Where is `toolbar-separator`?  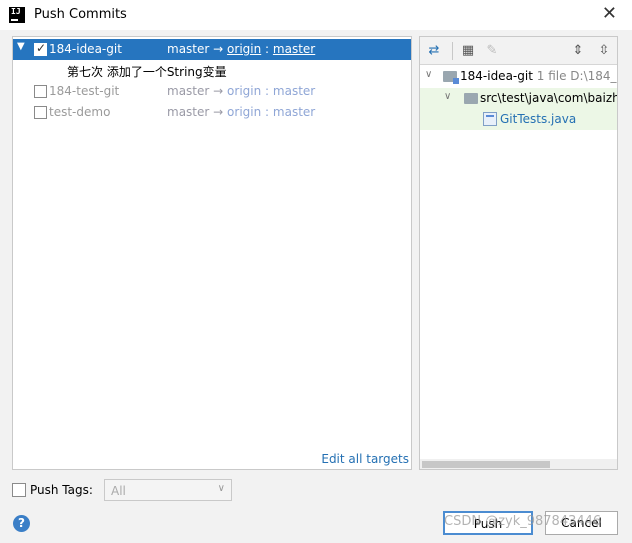
toolbar-separator is located at coordinates (452, 51).